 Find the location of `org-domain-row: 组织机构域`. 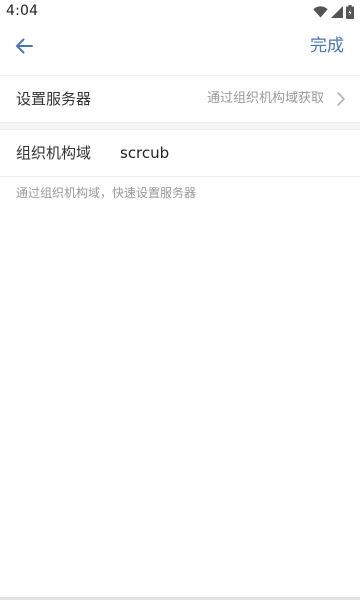

org-domain-row: 组织机构域 is located at coordinates (180, 153).